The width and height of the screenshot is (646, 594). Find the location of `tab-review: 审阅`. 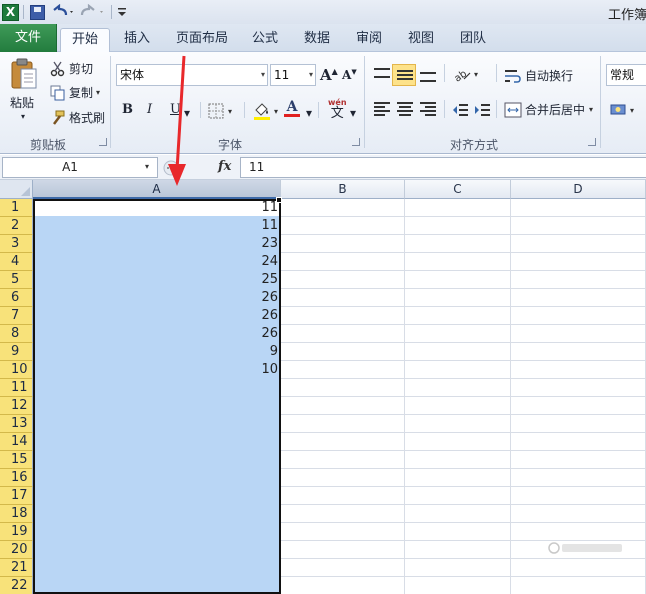

tab-review: 审阅 is located at coordinates (369, 40).